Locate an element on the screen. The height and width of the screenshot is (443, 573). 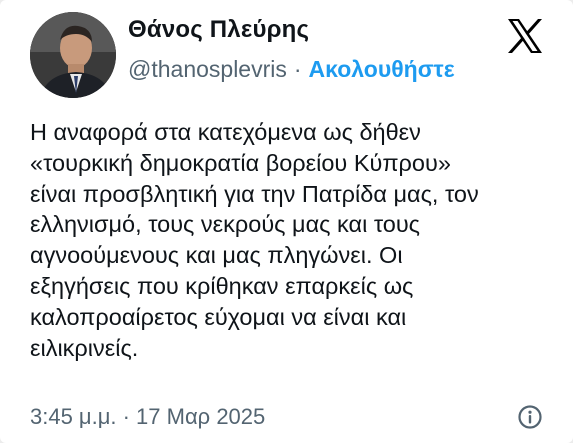
x-logo-icon is located at coordinates (525, 36).